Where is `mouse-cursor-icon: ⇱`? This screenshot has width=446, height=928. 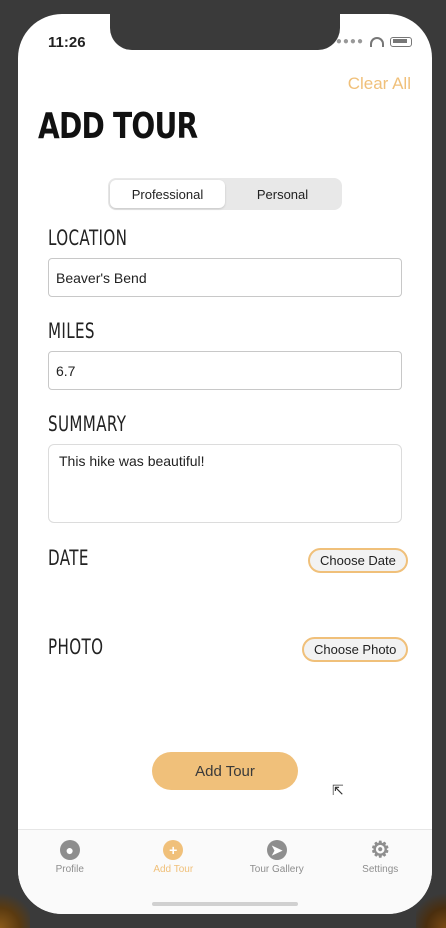 mouse-cursor-icon: ⇱ is located at coordinates (338, 790).